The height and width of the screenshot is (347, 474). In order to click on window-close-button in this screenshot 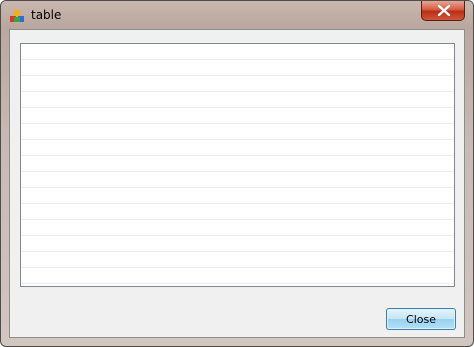, I will do `click(443, 11)`.